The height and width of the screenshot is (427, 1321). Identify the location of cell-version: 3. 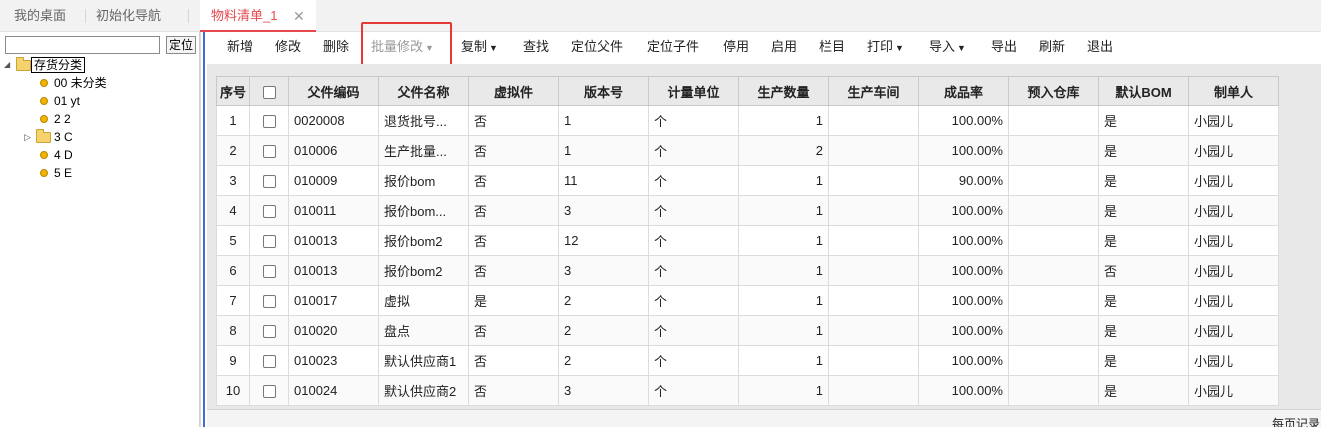
(603, 270).